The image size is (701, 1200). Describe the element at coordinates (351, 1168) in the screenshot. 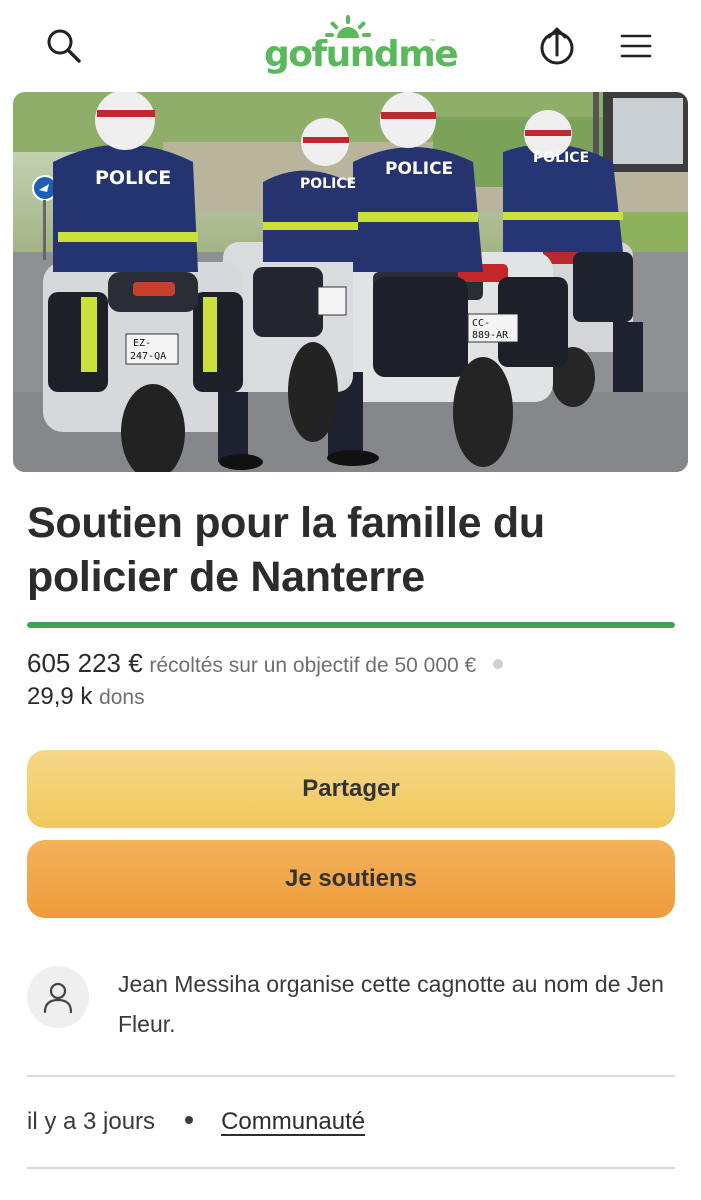

I see `divider-bottom` at that location.